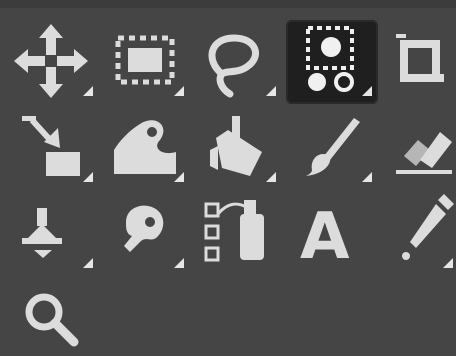 The image size is (456, 356). What do you see at coordinates (448, 263) in the screenshot?
I see `color-picker-group-indicator` at bounding box center [448, 263].